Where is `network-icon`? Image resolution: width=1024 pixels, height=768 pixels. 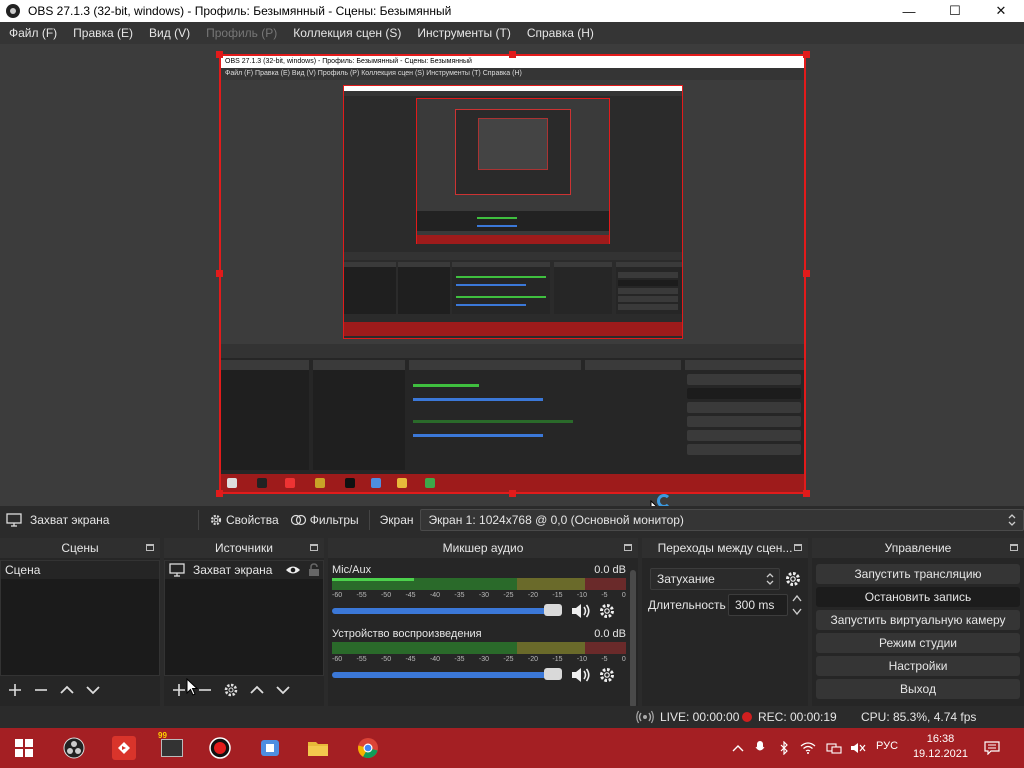 network-icon is located at coordinates (834, 748).